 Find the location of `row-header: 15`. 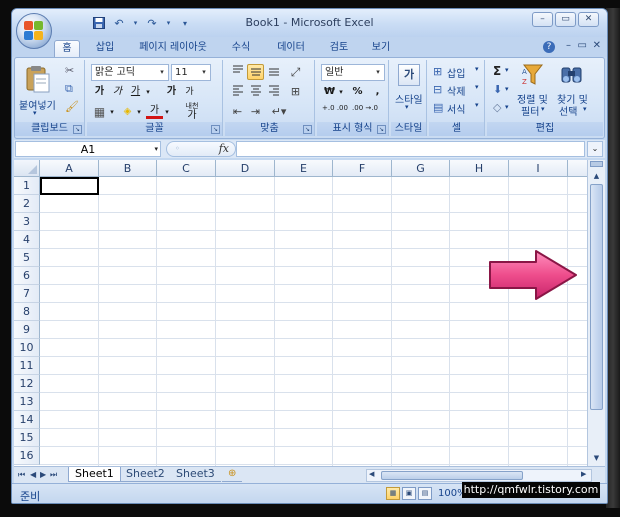

row-header: 15 is located at coordinates (27, 438).